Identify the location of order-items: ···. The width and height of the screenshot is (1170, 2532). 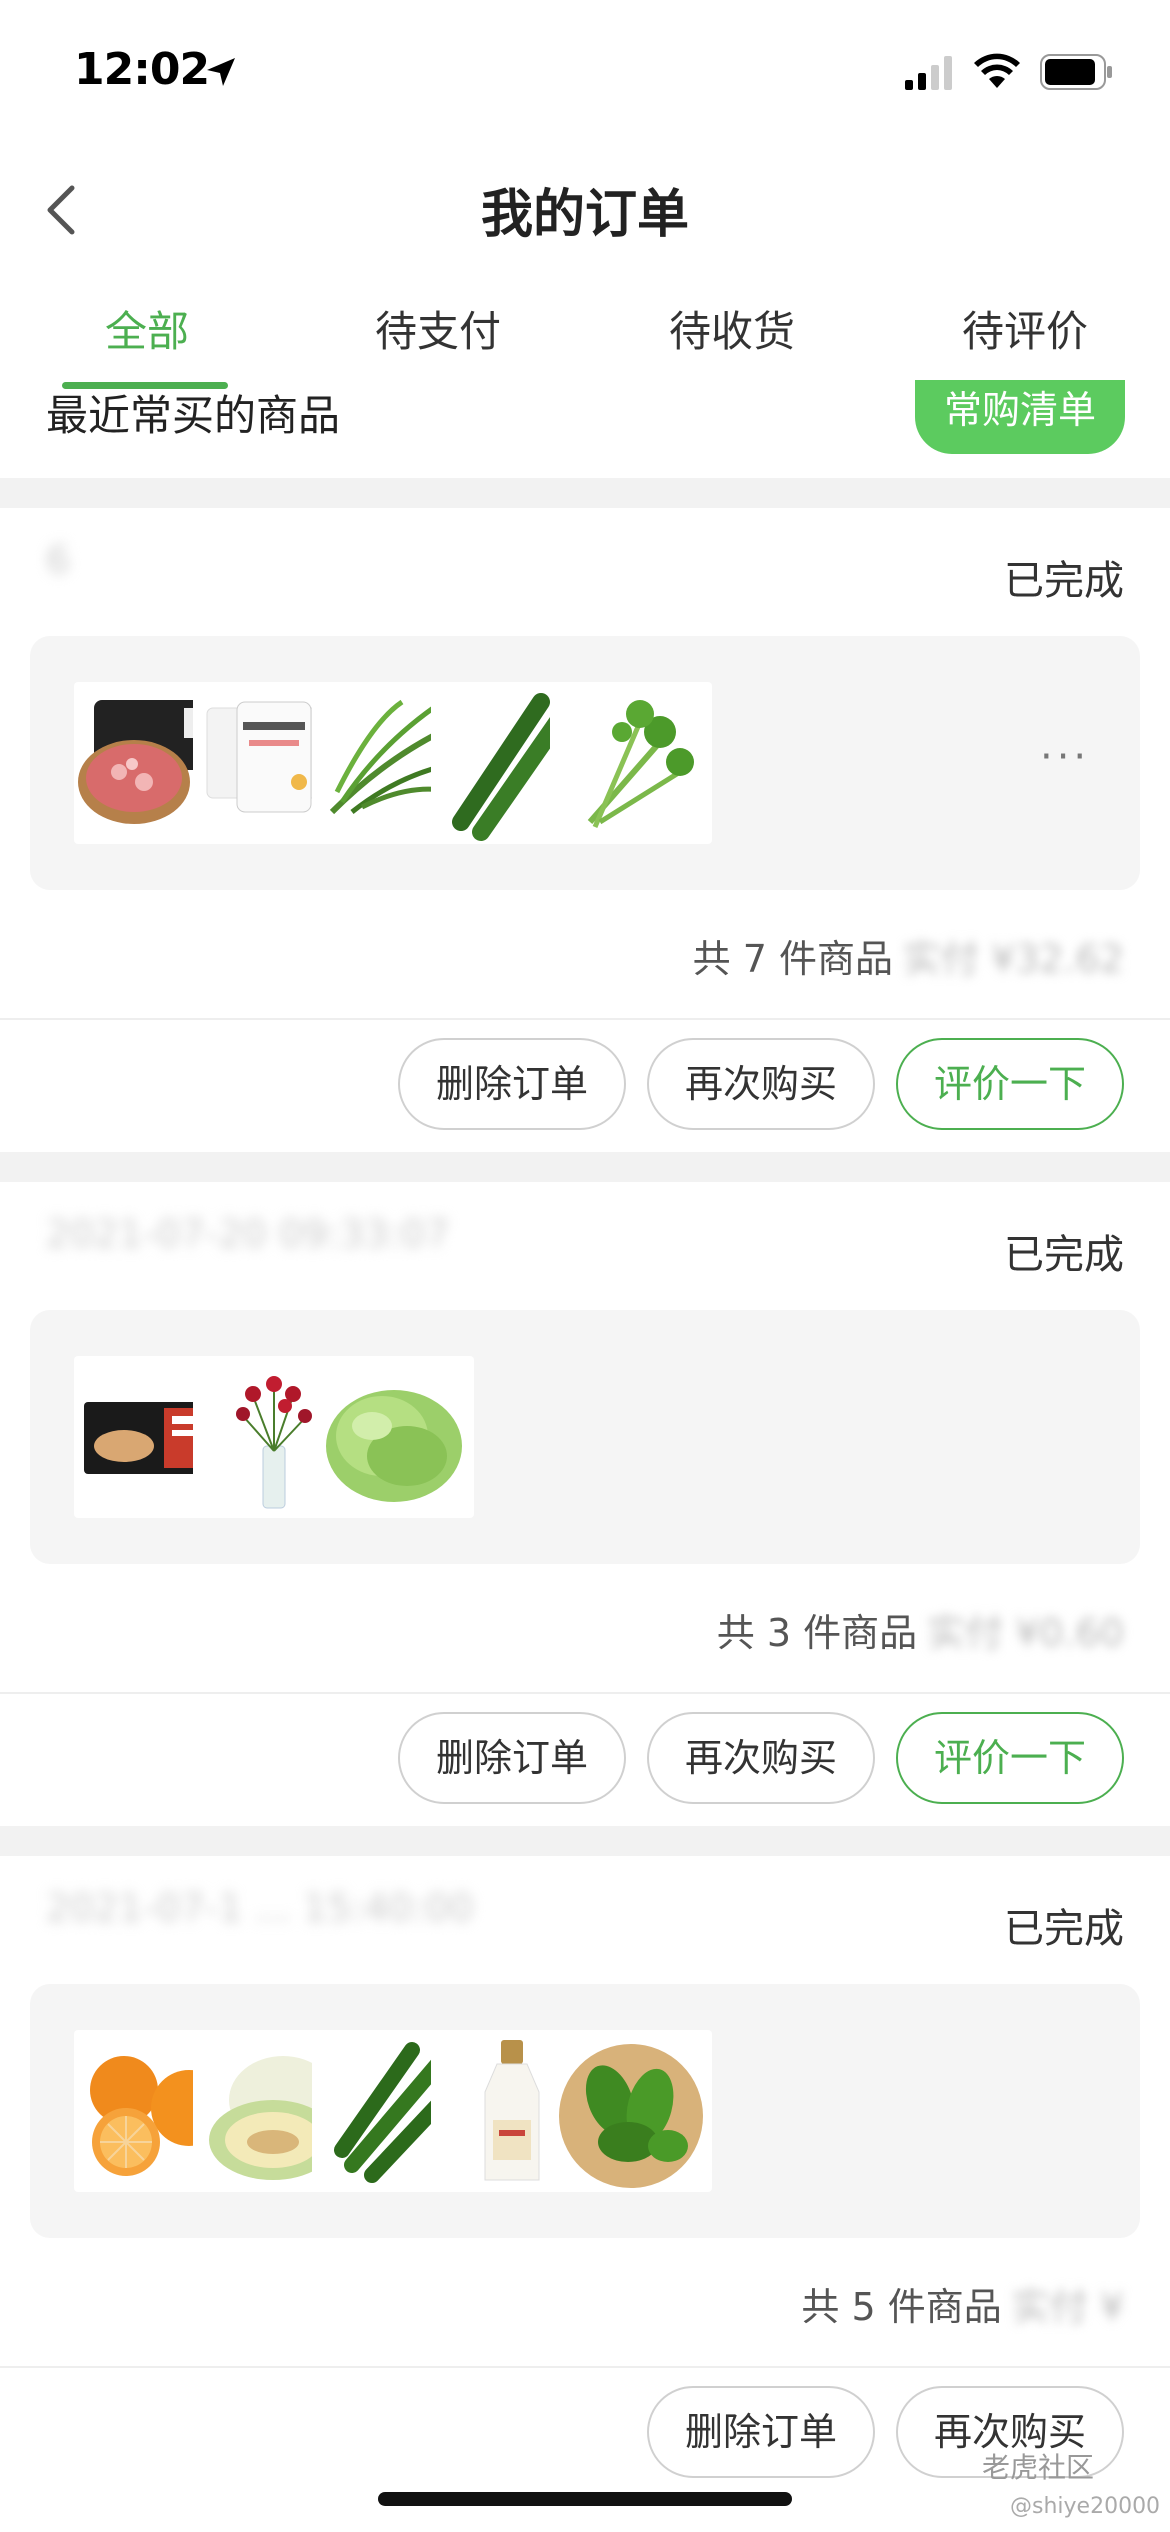
(585, 763).